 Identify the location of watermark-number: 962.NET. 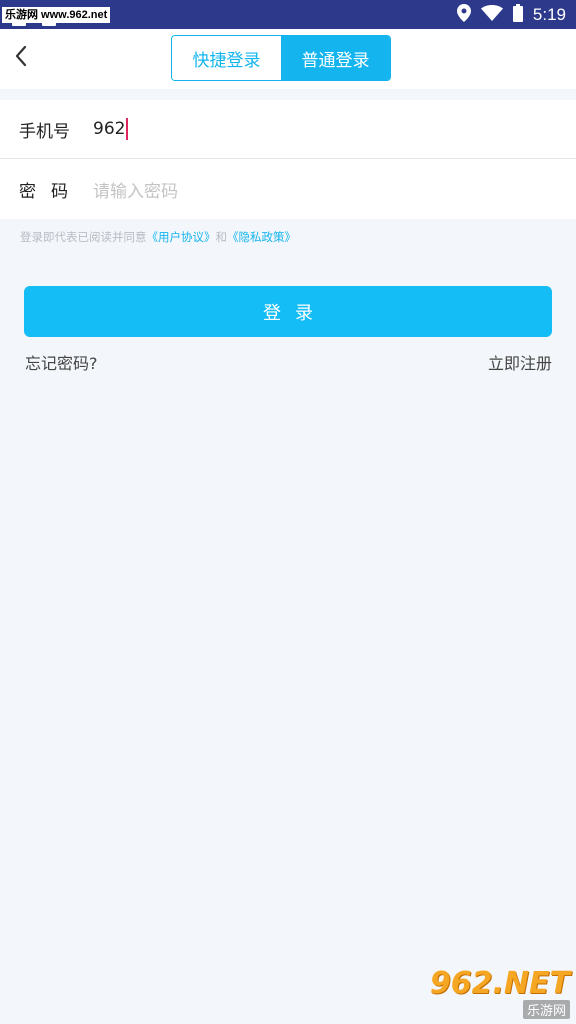
(499, 983).